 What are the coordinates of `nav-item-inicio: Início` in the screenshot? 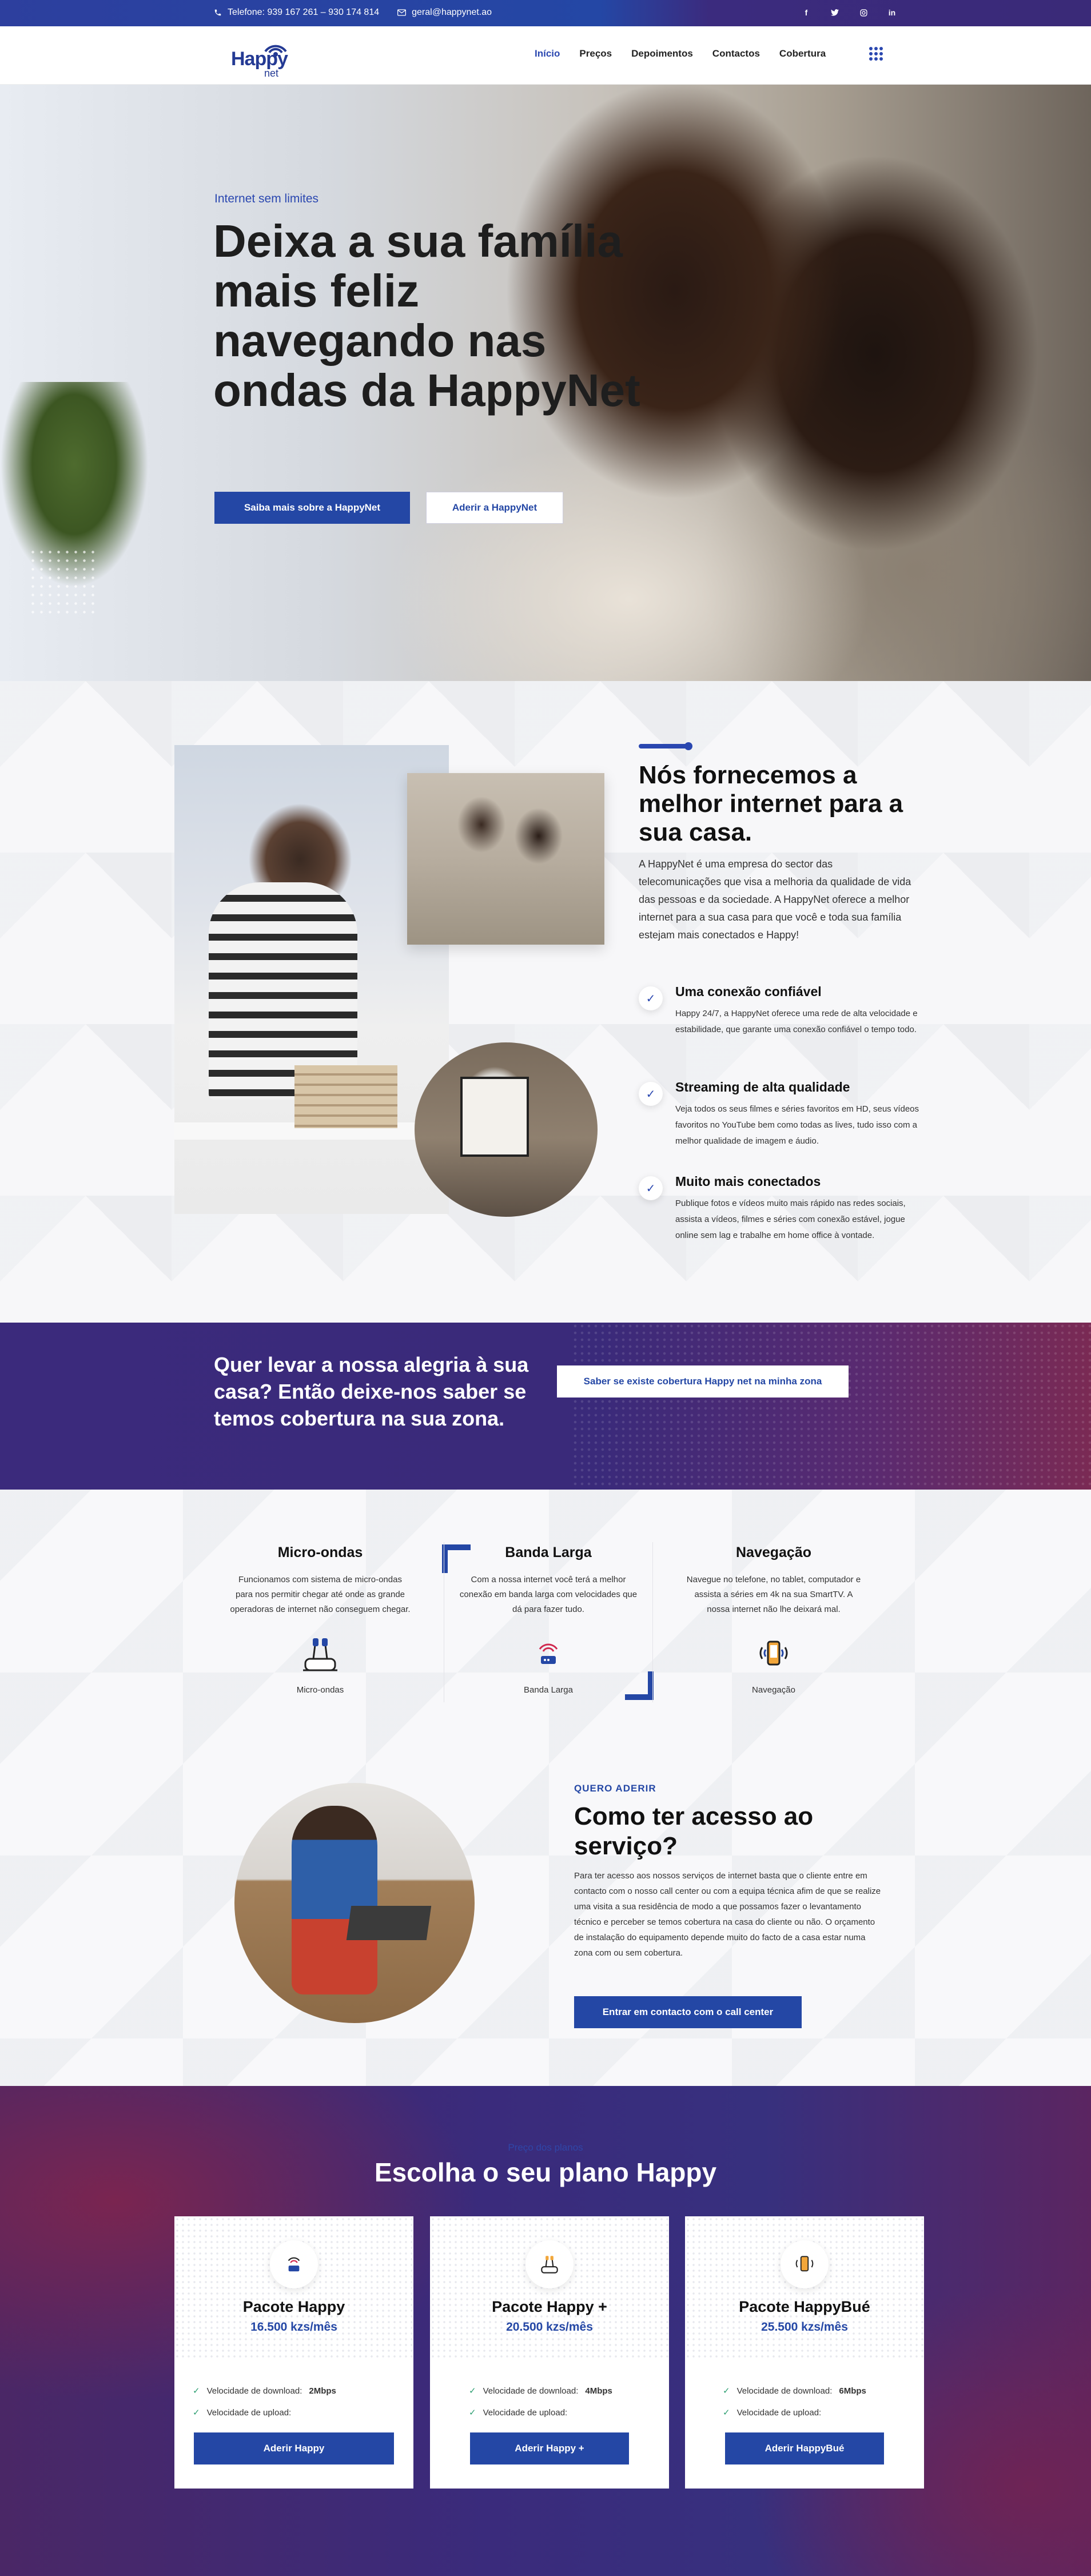 It's located at (547, 53).